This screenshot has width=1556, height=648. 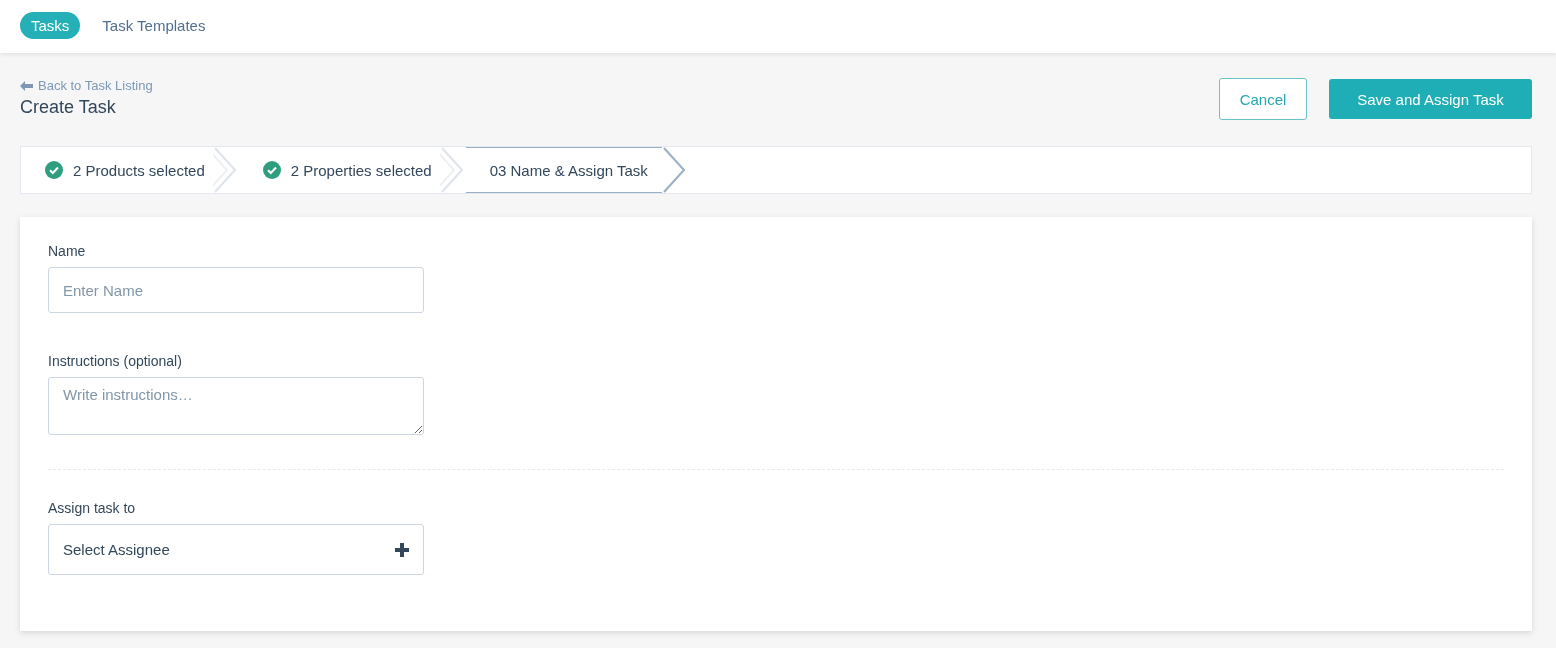 I want to click on nav-tab: Task Templates, so click(x=154, y=25).